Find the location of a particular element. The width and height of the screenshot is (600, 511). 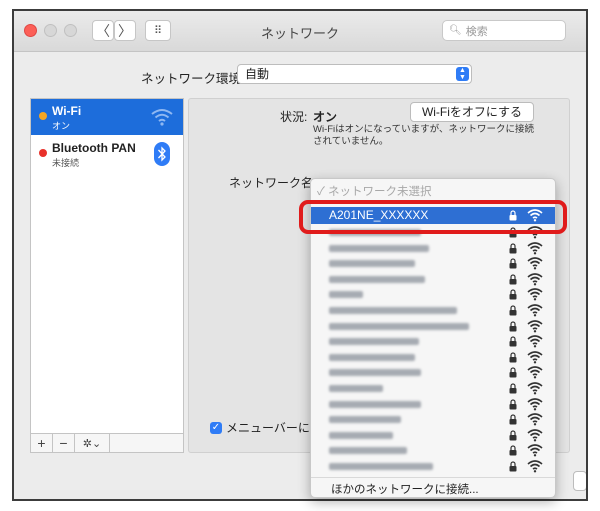

action-menu-button: ✲⌄ is located at coordinates (92, 443).